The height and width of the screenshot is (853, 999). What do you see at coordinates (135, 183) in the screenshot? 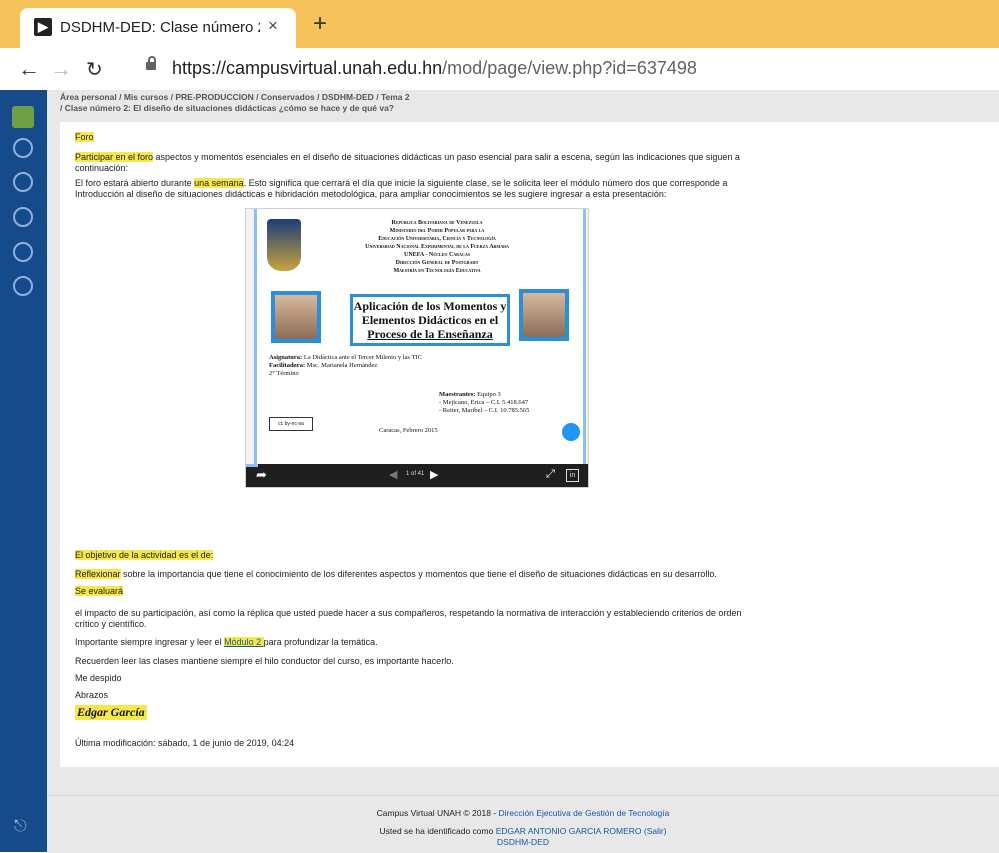
I see `foro-abierto-text: El foro estará abierto durante` at bounding box center [135, 183].